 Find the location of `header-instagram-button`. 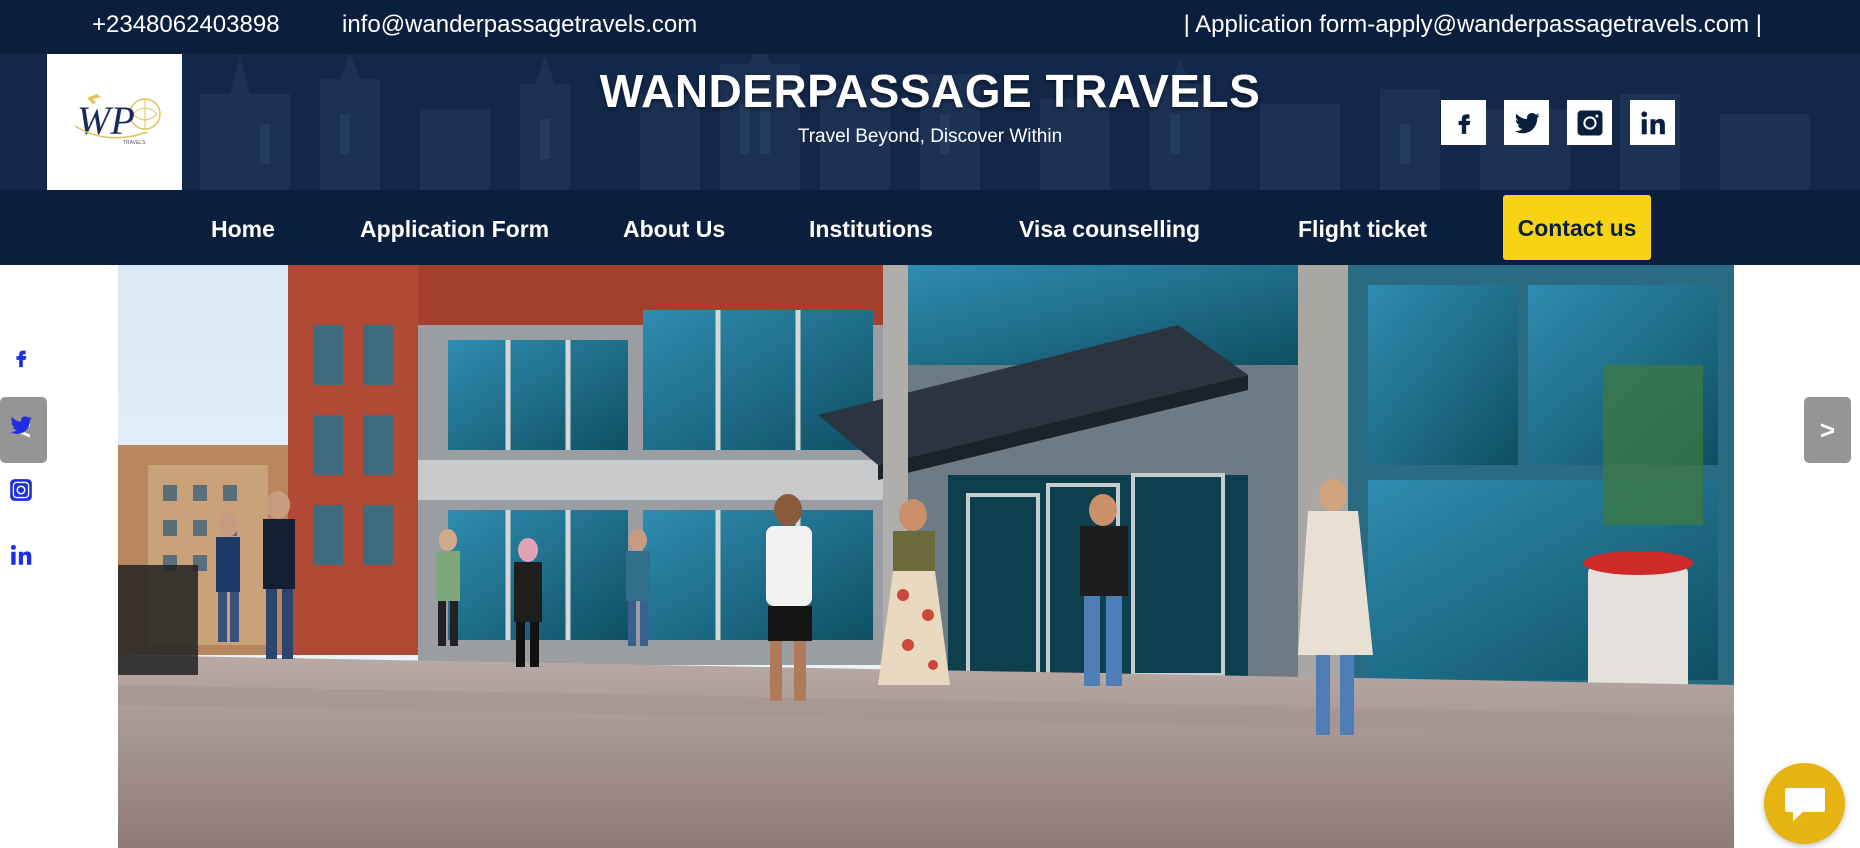

header-instagram-button is located at coordinates (1589, 122).